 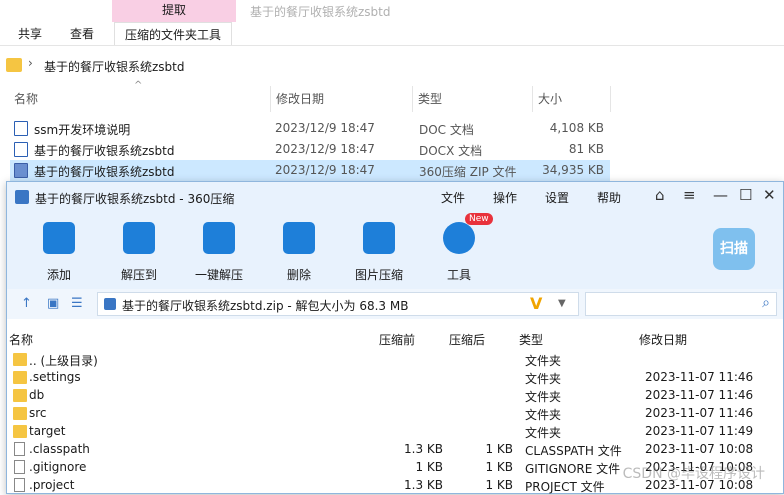 What do you see at coordinates (446, 130) in the screenshot?
I see `file-type: DOC 文档` at bounding box center [446, 130].